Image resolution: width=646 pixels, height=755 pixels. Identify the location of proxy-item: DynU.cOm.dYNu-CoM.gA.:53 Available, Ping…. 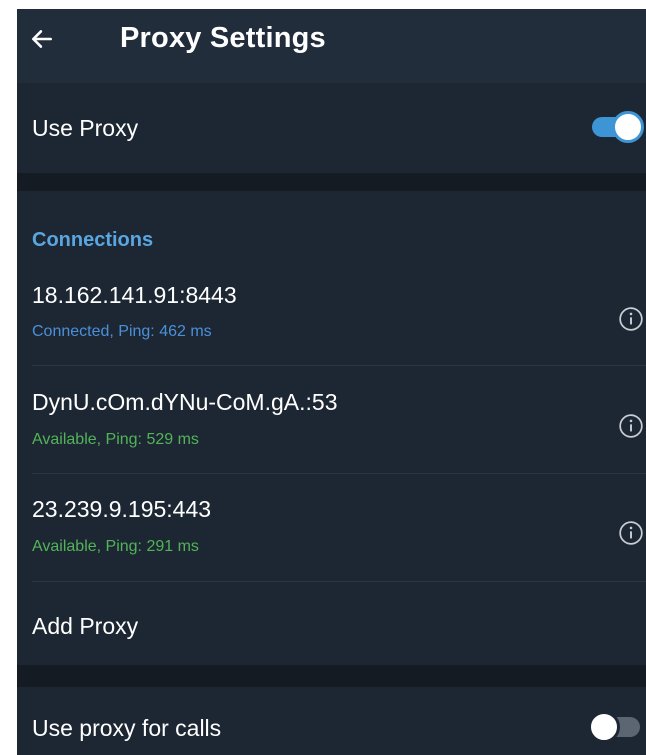
(331, 442).